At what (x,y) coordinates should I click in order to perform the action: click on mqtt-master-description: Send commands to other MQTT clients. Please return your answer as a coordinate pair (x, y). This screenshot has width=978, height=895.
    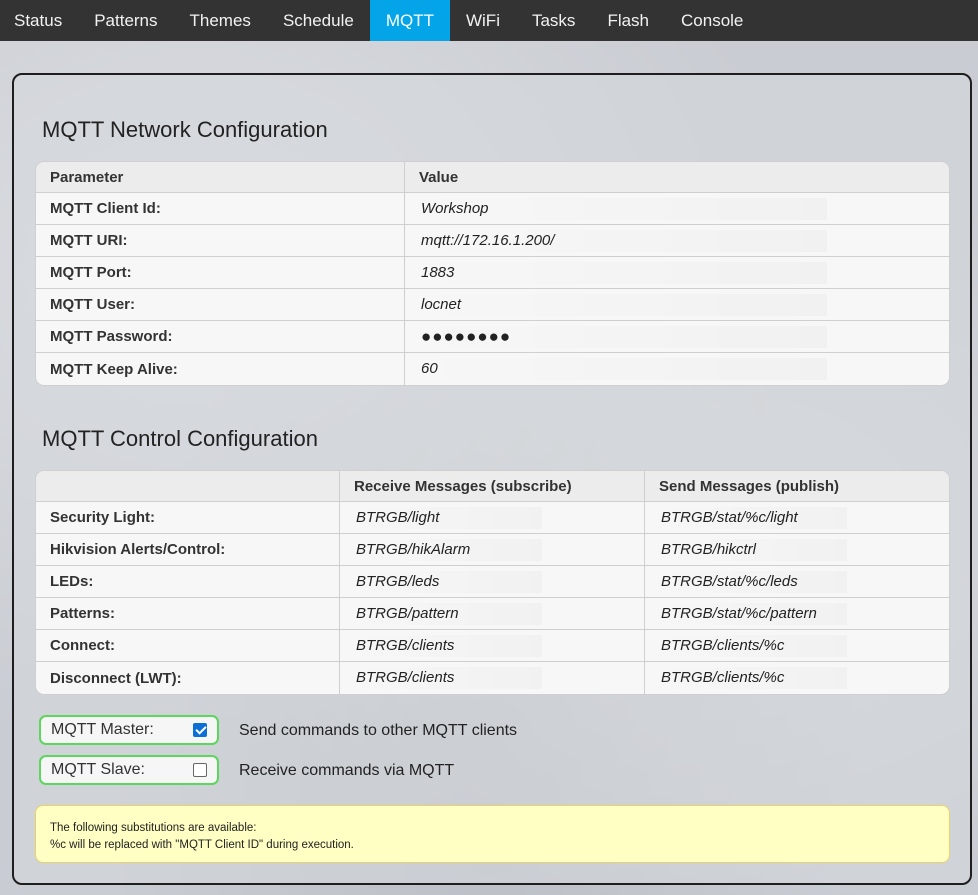
    Looking at the image, I should click on (378, 730).